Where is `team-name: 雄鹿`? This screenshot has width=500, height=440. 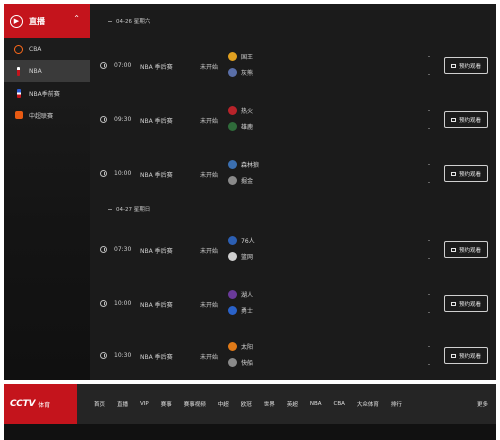
team-name: 雄鹿 is located at coordinates (247, 127).